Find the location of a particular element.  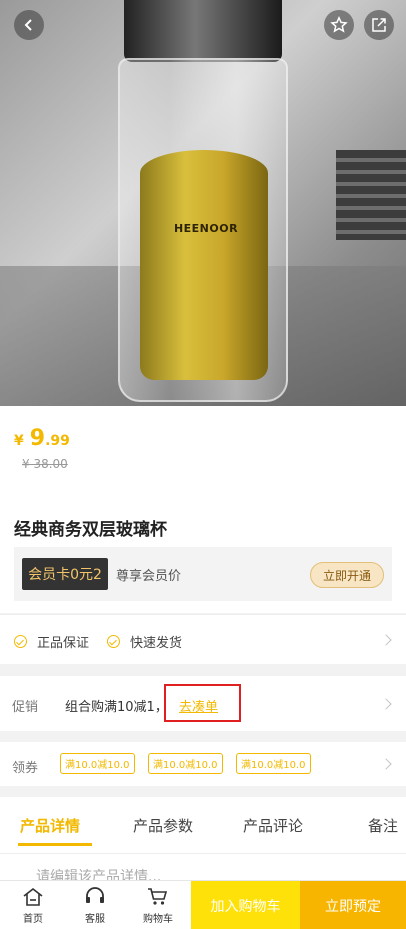

current-price: ¥9.99 is located at coordinates (42, 438).